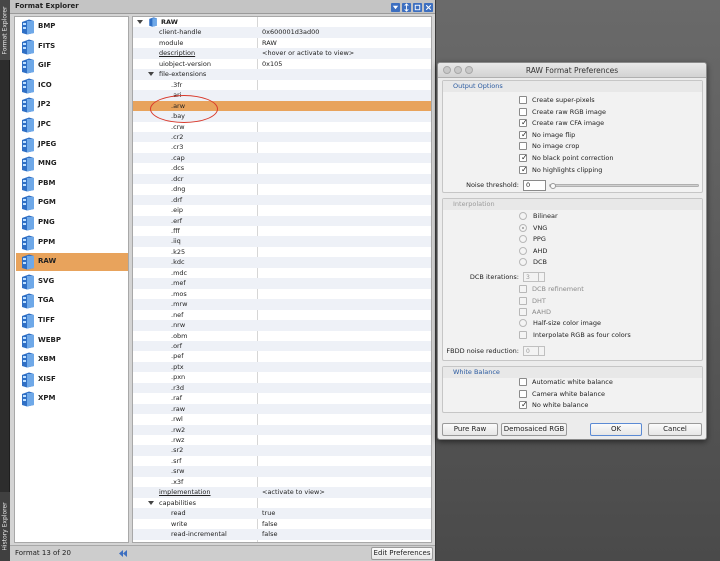  I want to click on extension-row: .cap, so click(282, 158).